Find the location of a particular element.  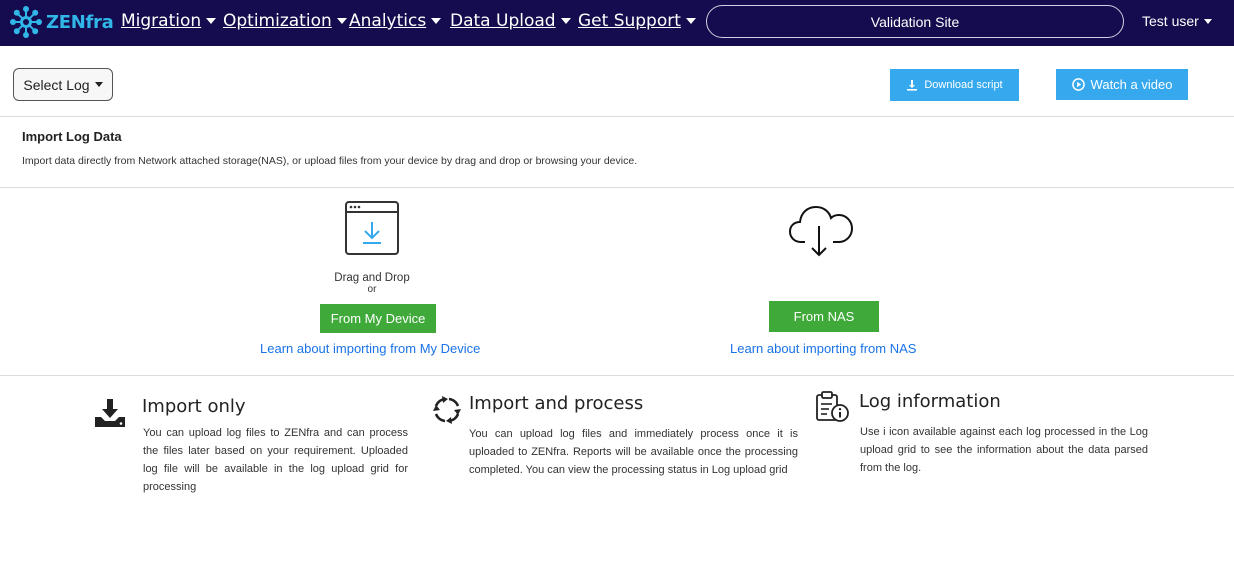

log-information-title: Log information is located at coordinates (930, 401).